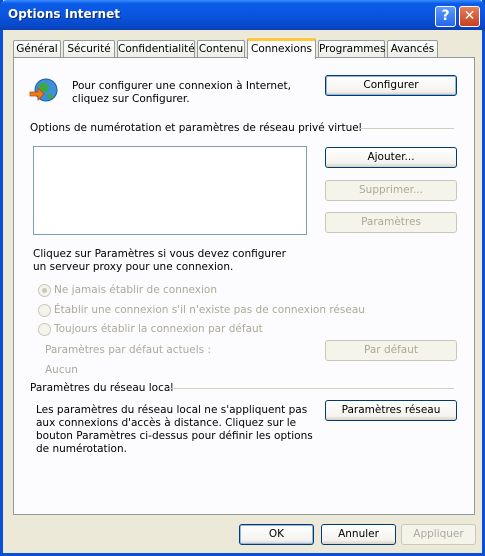 The height and width of the screenshot is (556, 485). What do you see at coordinates (43, 90) in the screenshot?
I see `globe-icon` at bounding box center [43, 90].